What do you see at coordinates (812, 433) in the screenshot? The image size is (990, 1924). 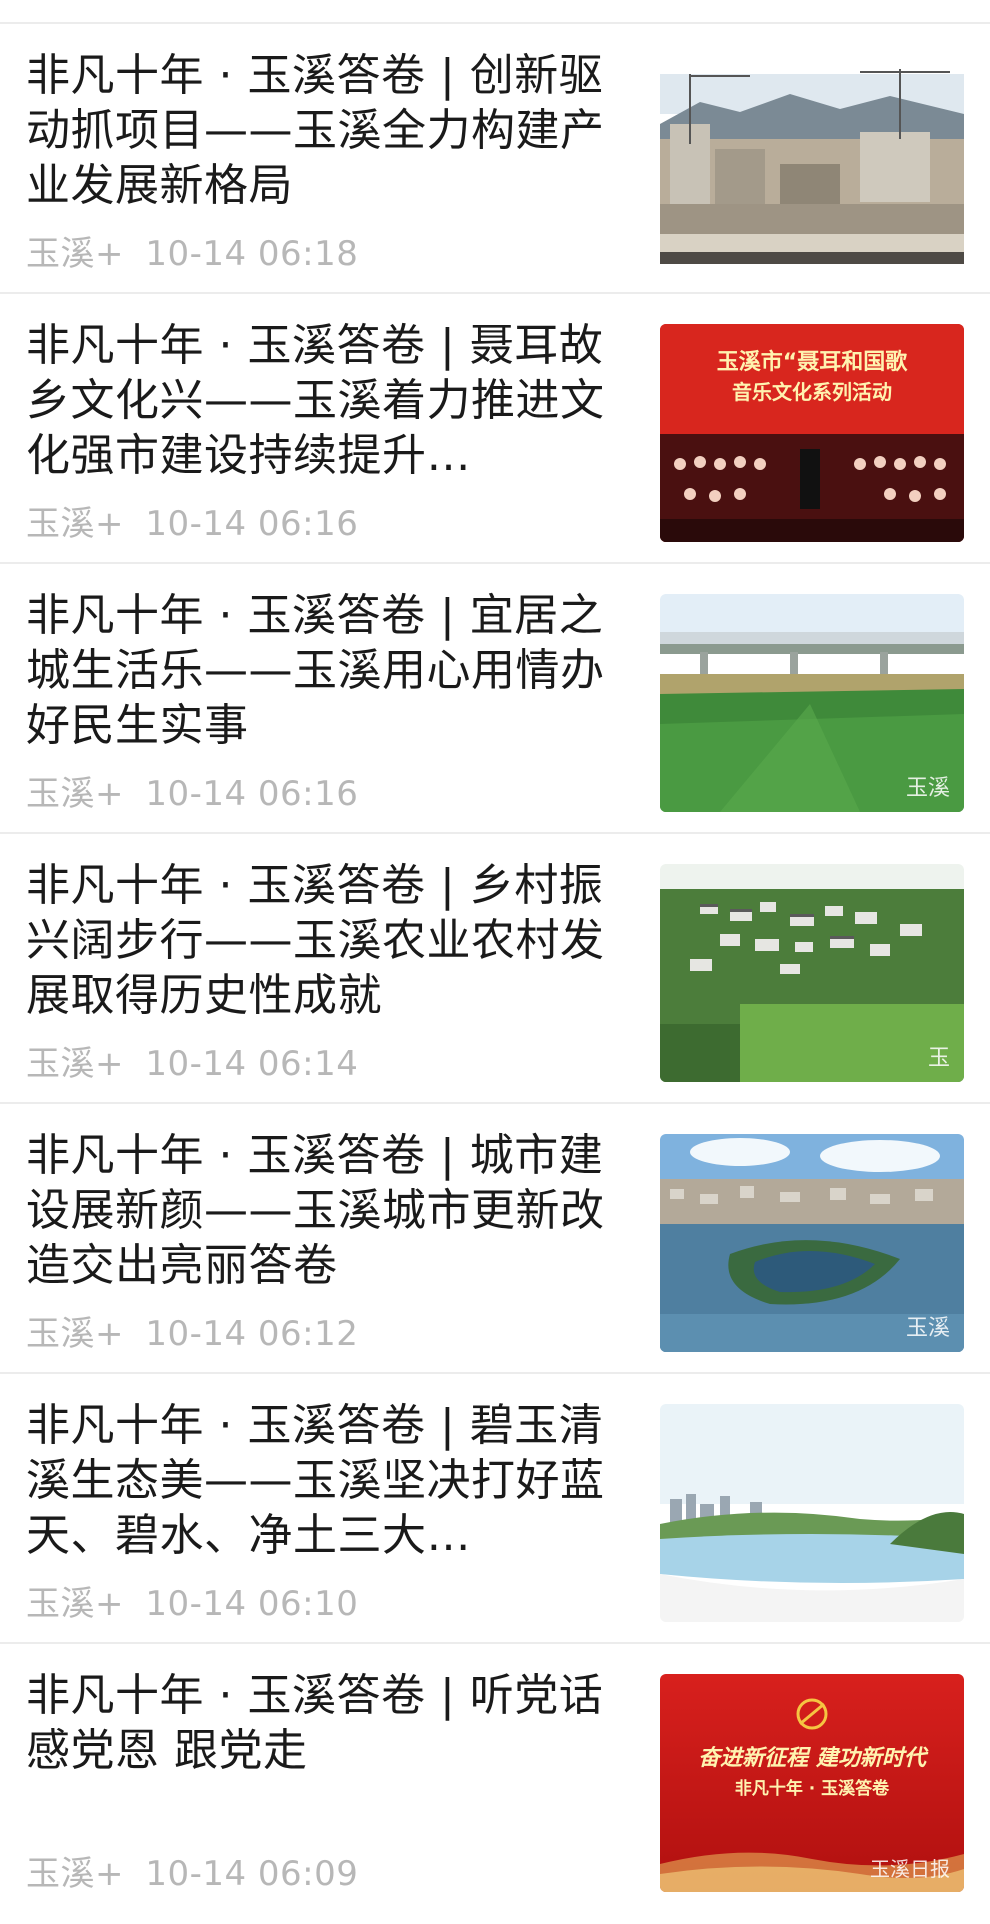 I see `article-thumbnail: 玉溪市“聂耳和国歌 音乐文化系列活动` at bounding box center [812, 433].